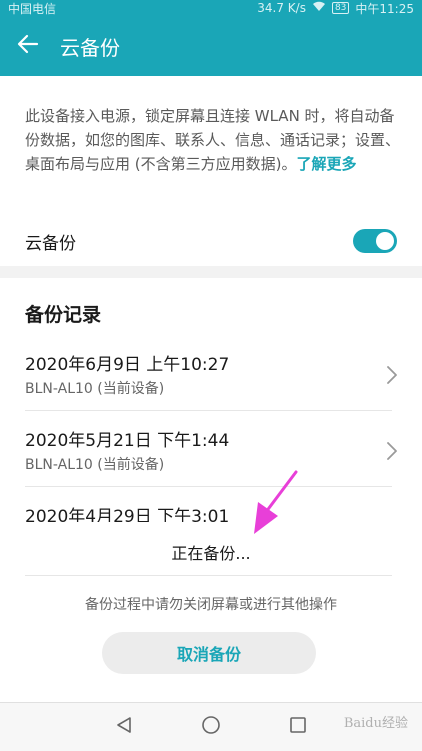  I want to click on status-right: 34.7 K/s 83 中午11:25, so click(335, 8).